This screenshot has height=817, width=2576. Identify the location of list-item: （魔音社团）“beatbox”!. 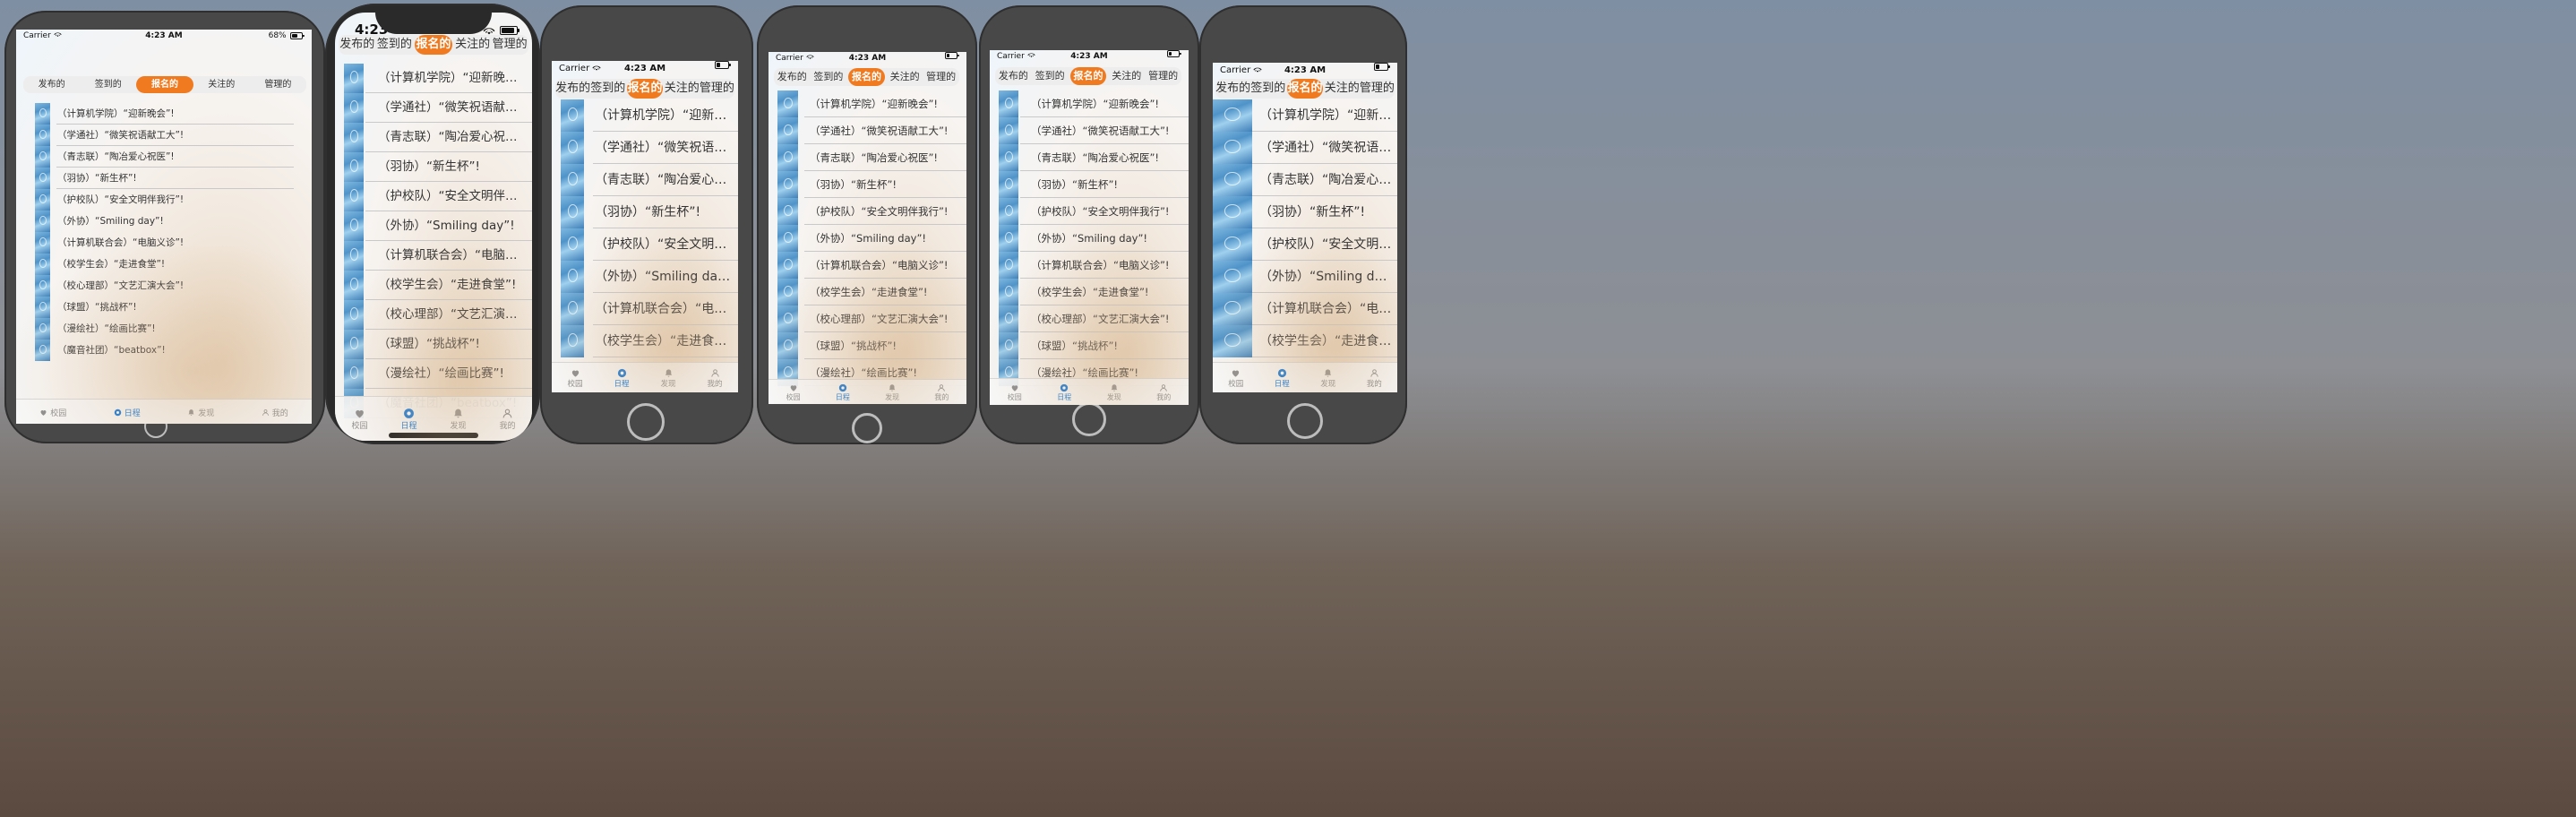
(164, 350).